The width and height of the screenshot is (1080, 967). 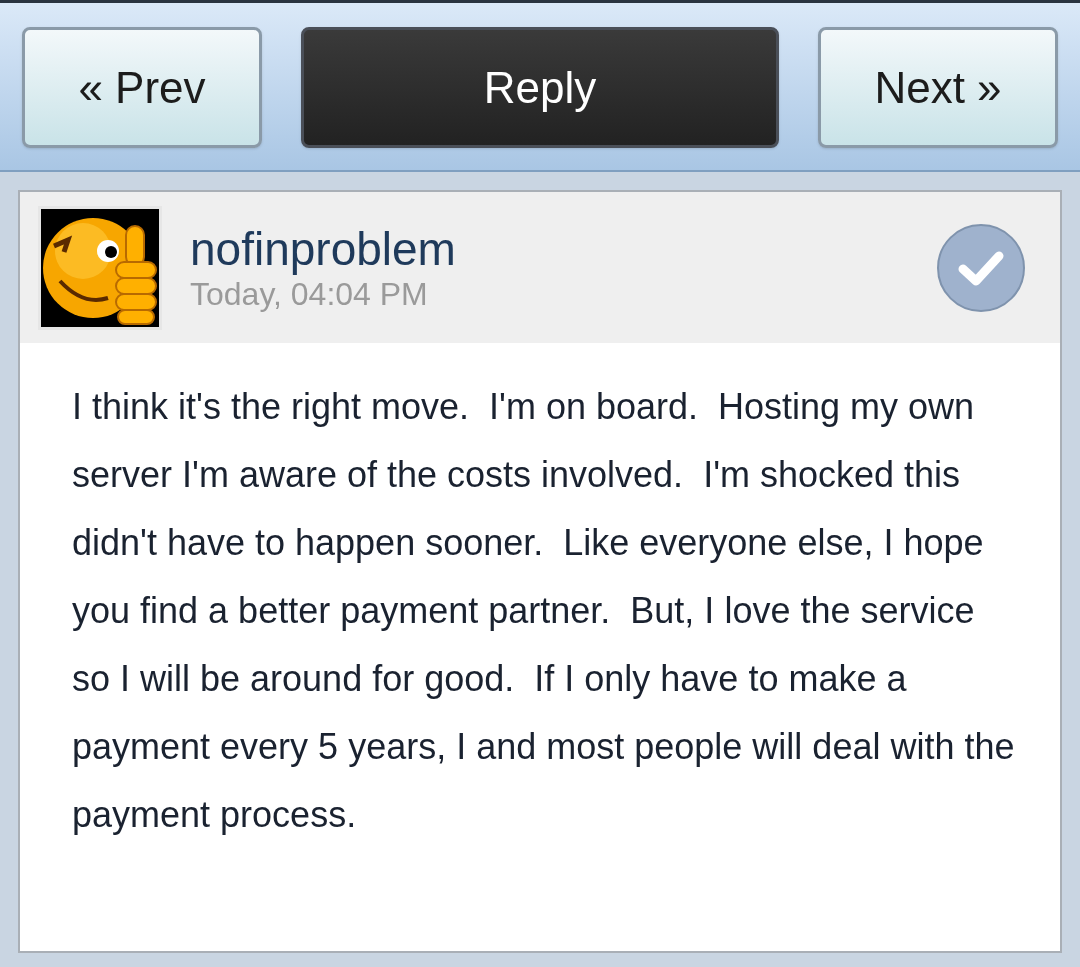 What do you see at coordinates (142, 87) in the screenshot?
I see `nav-button: « Prev` at bounding box center [142, 87].